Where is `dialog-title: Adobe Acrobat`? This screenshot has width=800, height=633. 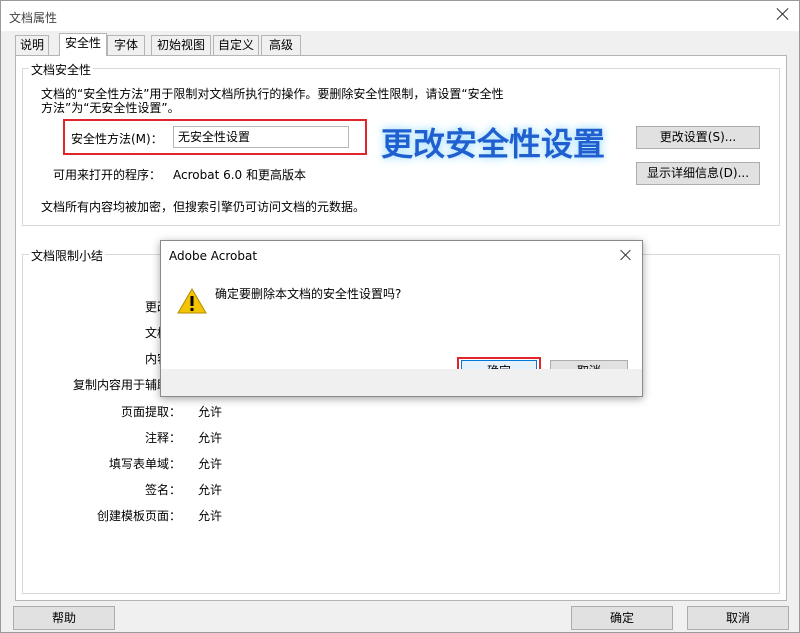 dialog-title: Adobe Acrobat is located at coordinates (213, 256).